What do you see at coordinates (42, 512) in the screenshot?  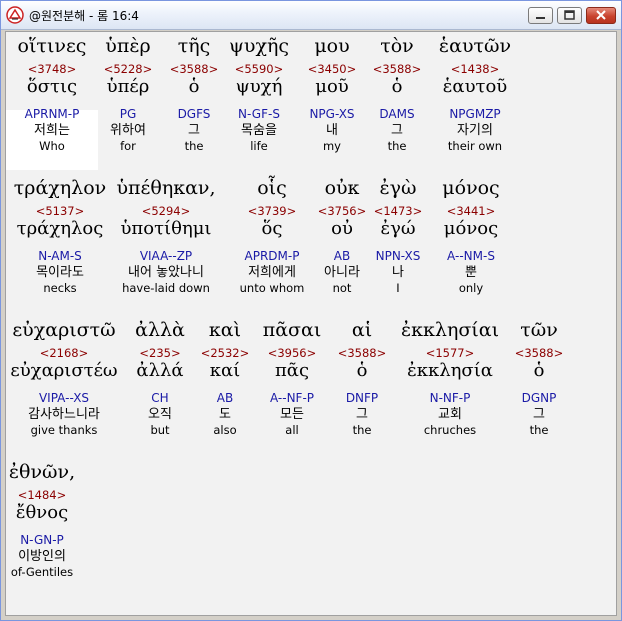 I see `lemma-word: ἔθνος` at bounding box center [42, 512].